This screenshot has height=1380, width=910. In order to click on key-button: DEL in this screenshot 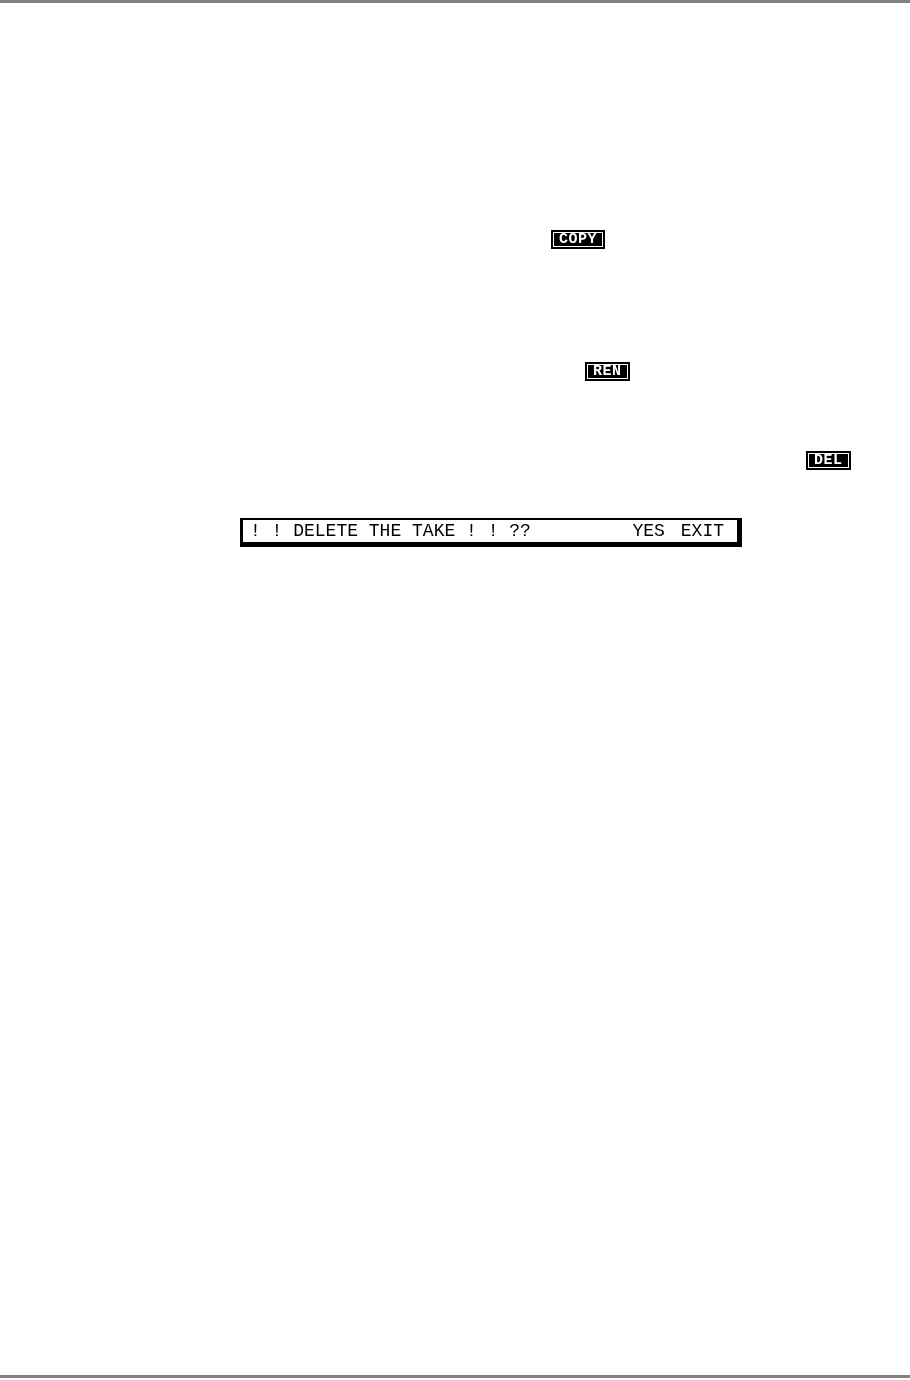, I will do `click(828, 460)`.